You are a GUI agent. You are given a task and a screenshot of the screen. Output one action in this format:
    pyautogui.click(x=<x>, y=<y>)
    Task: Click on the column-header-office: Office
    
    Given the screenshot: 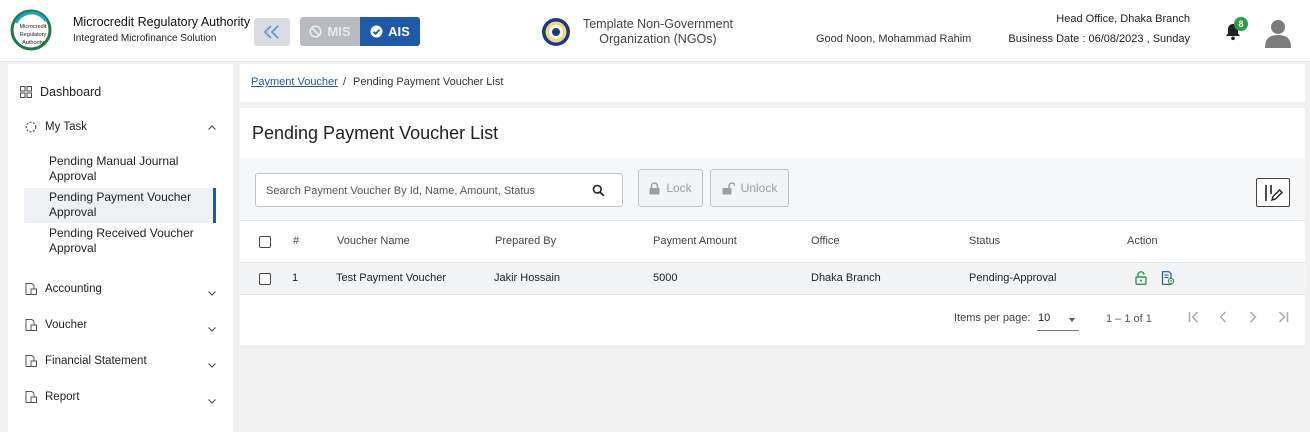 What is the action you would take?
    pyautogui.click(x=825, y=241)
    